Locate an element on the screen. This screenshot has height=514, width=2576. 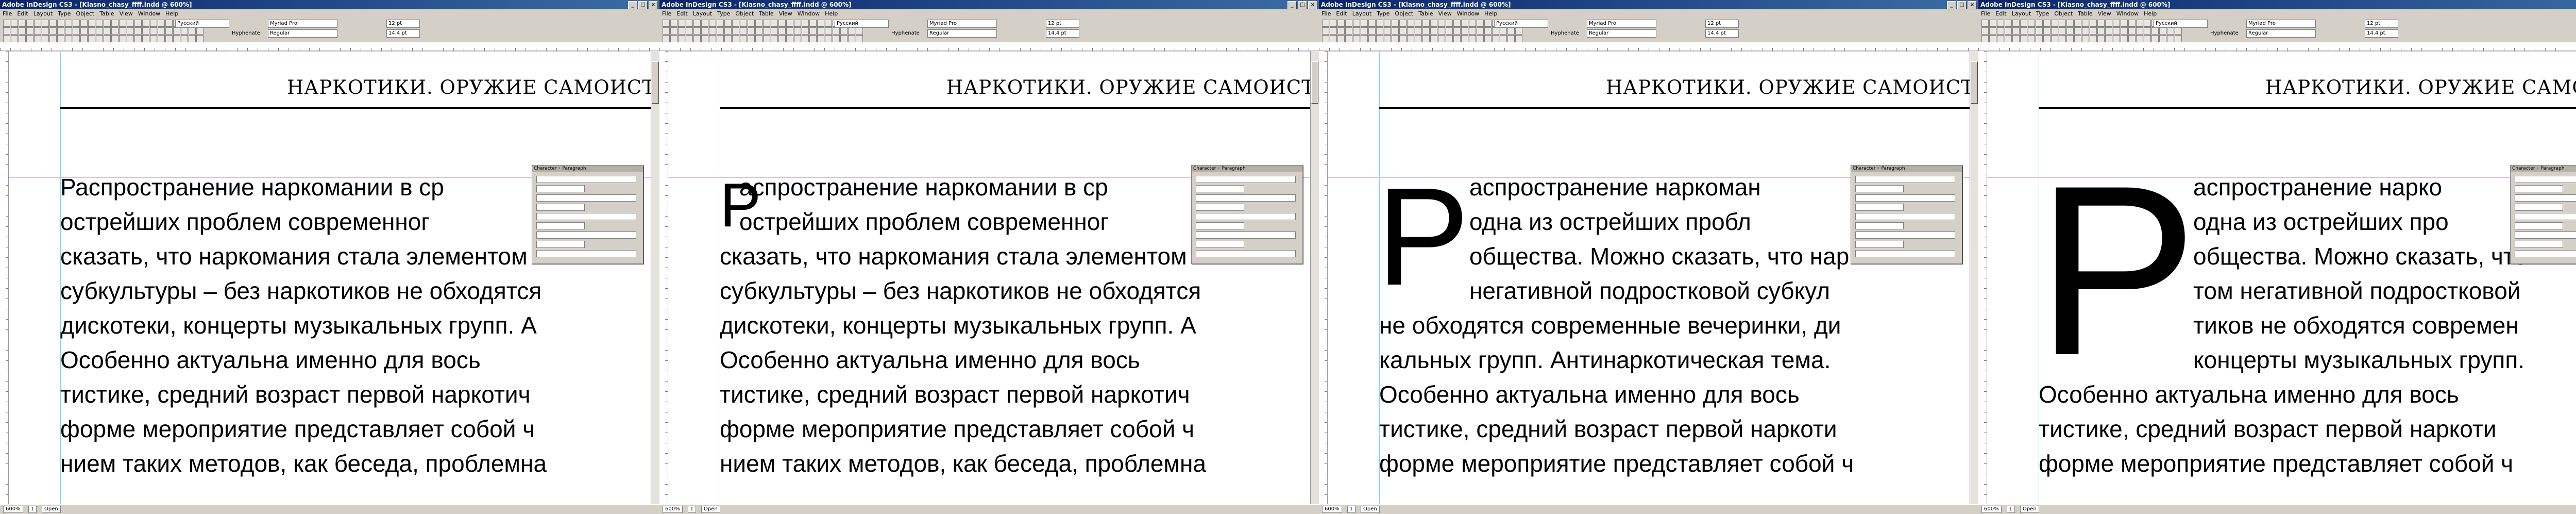
page-number-field: 1 is located at coordinates (2010, 509).